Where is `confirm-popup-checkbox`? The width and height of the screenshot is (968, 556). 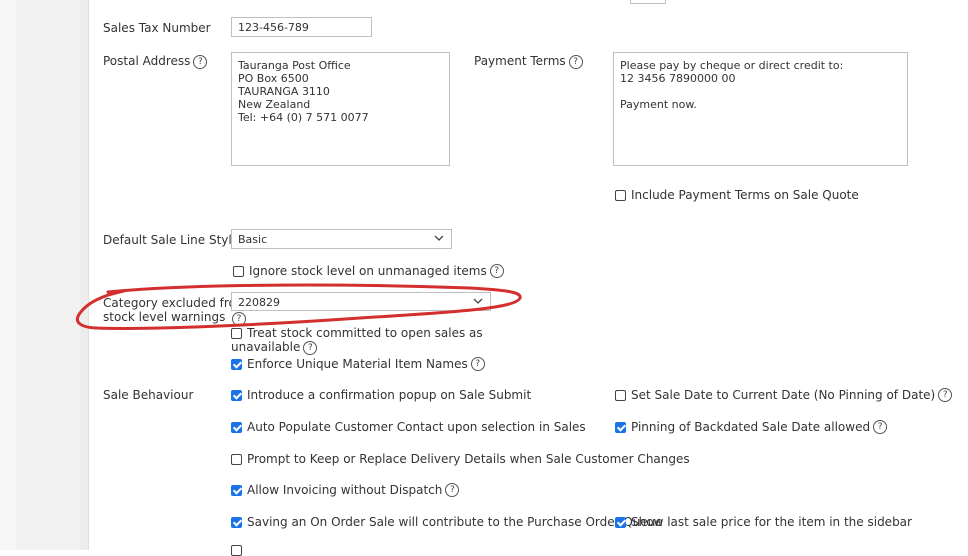 confirm-popup-checkbox is located at coordinates (236, 395).